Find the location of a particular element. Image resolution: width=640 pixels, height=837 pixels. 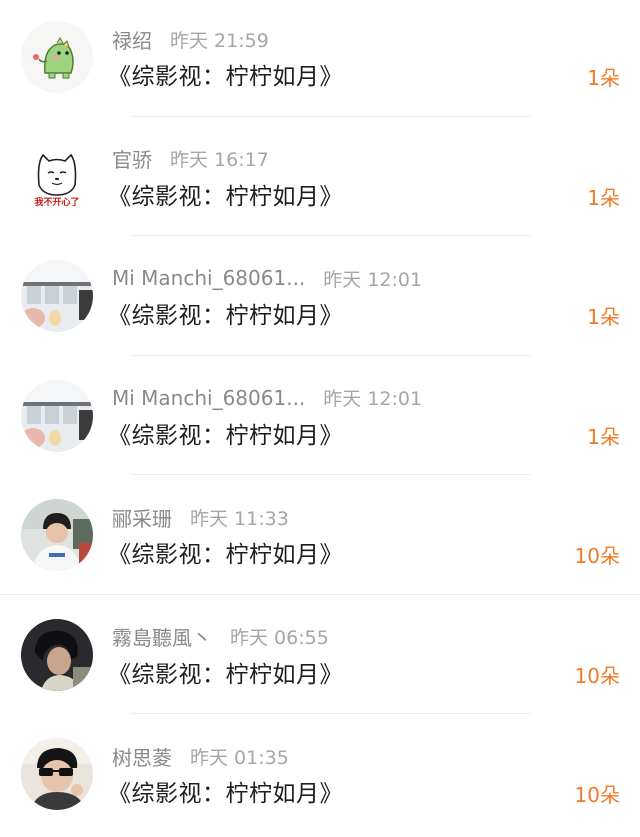

timestamp: 昨天 11:33 is located at coordinates (239, 518).